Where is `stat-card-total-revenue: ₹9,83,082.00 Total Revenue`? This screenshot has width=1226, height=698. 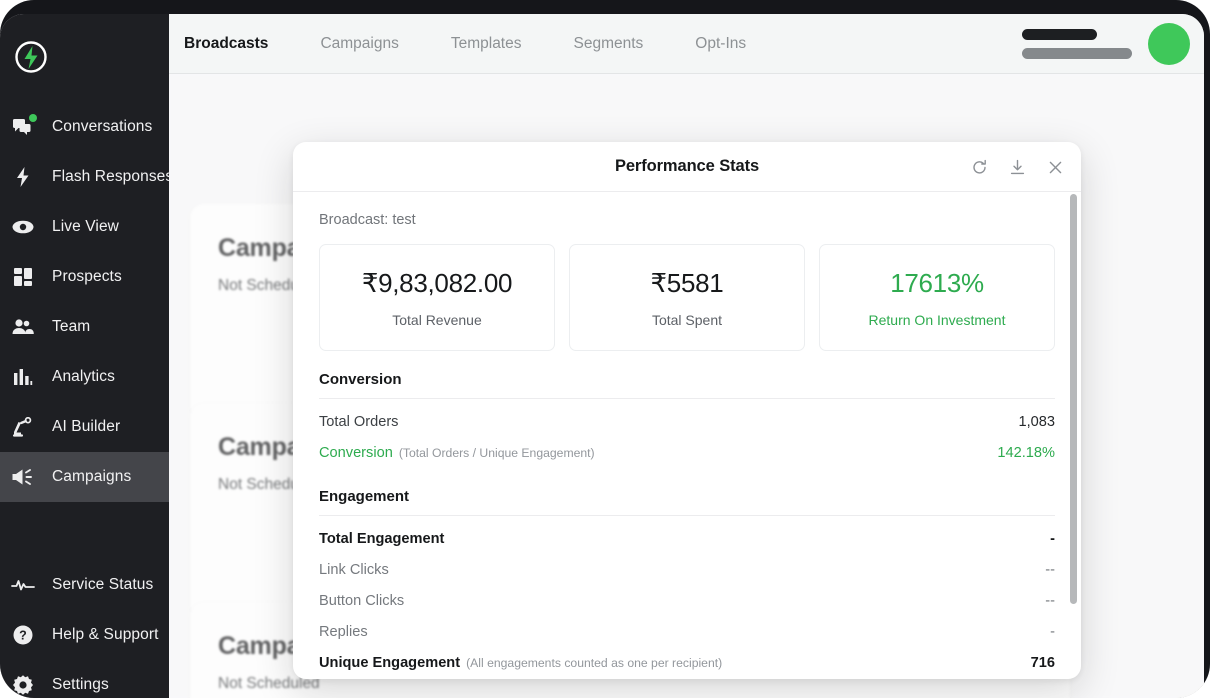
stat-card-total-revenue: ₹9,83,082.00 Total Revenue is located at coordinates (437, 297).